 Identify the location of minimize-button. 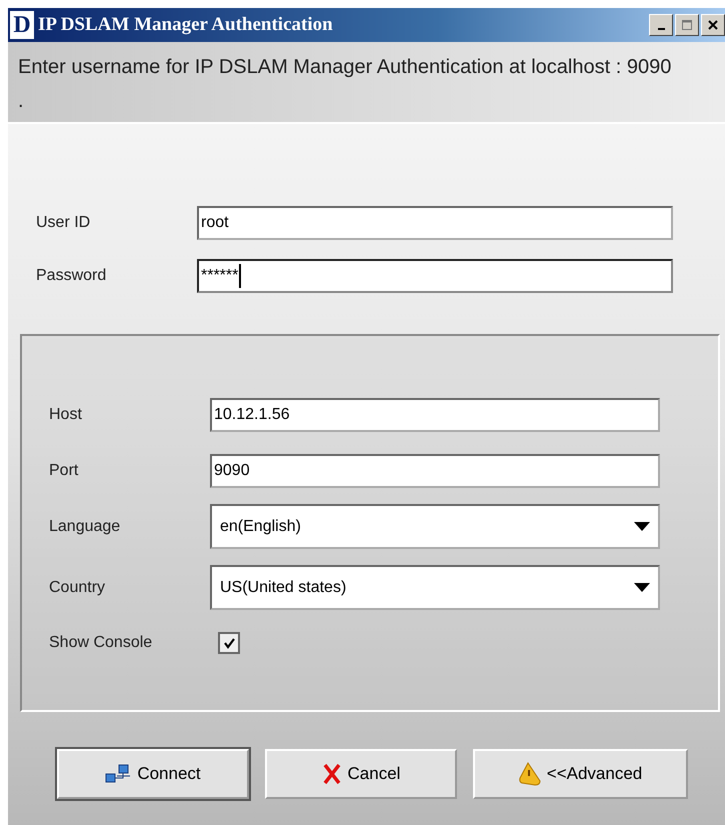
(661, 25).